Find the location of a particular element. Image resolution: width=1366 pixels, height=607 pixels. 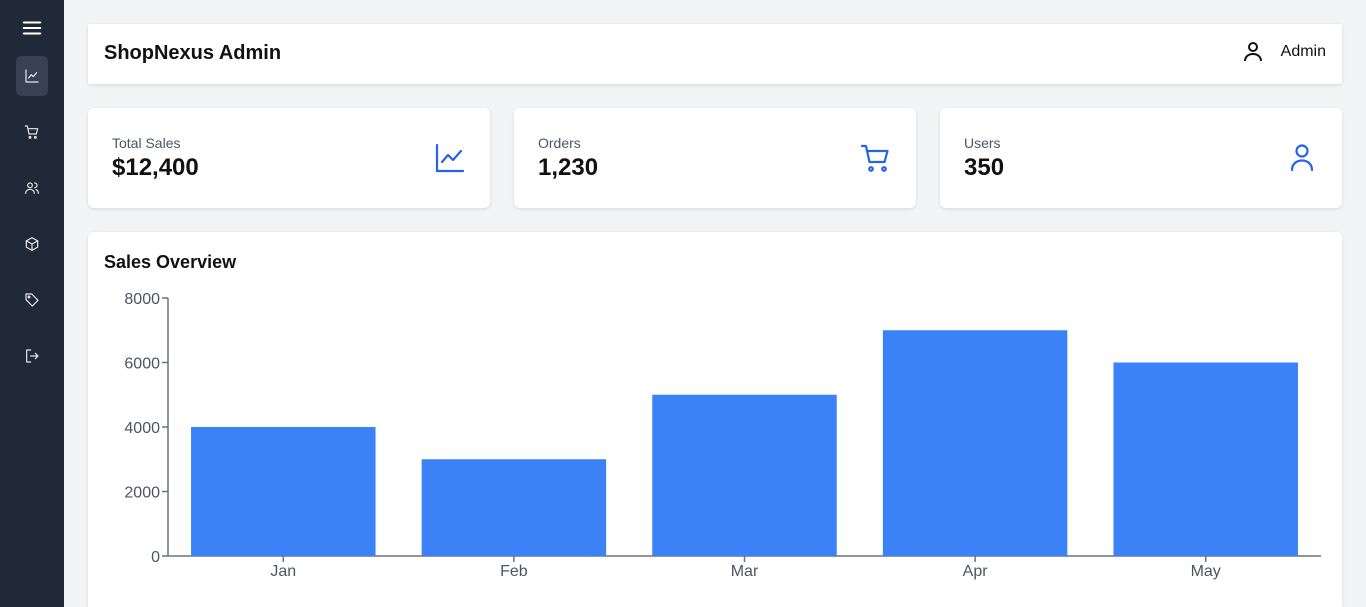

y-tick-label: 2000 is located at coordinates (142, 493).